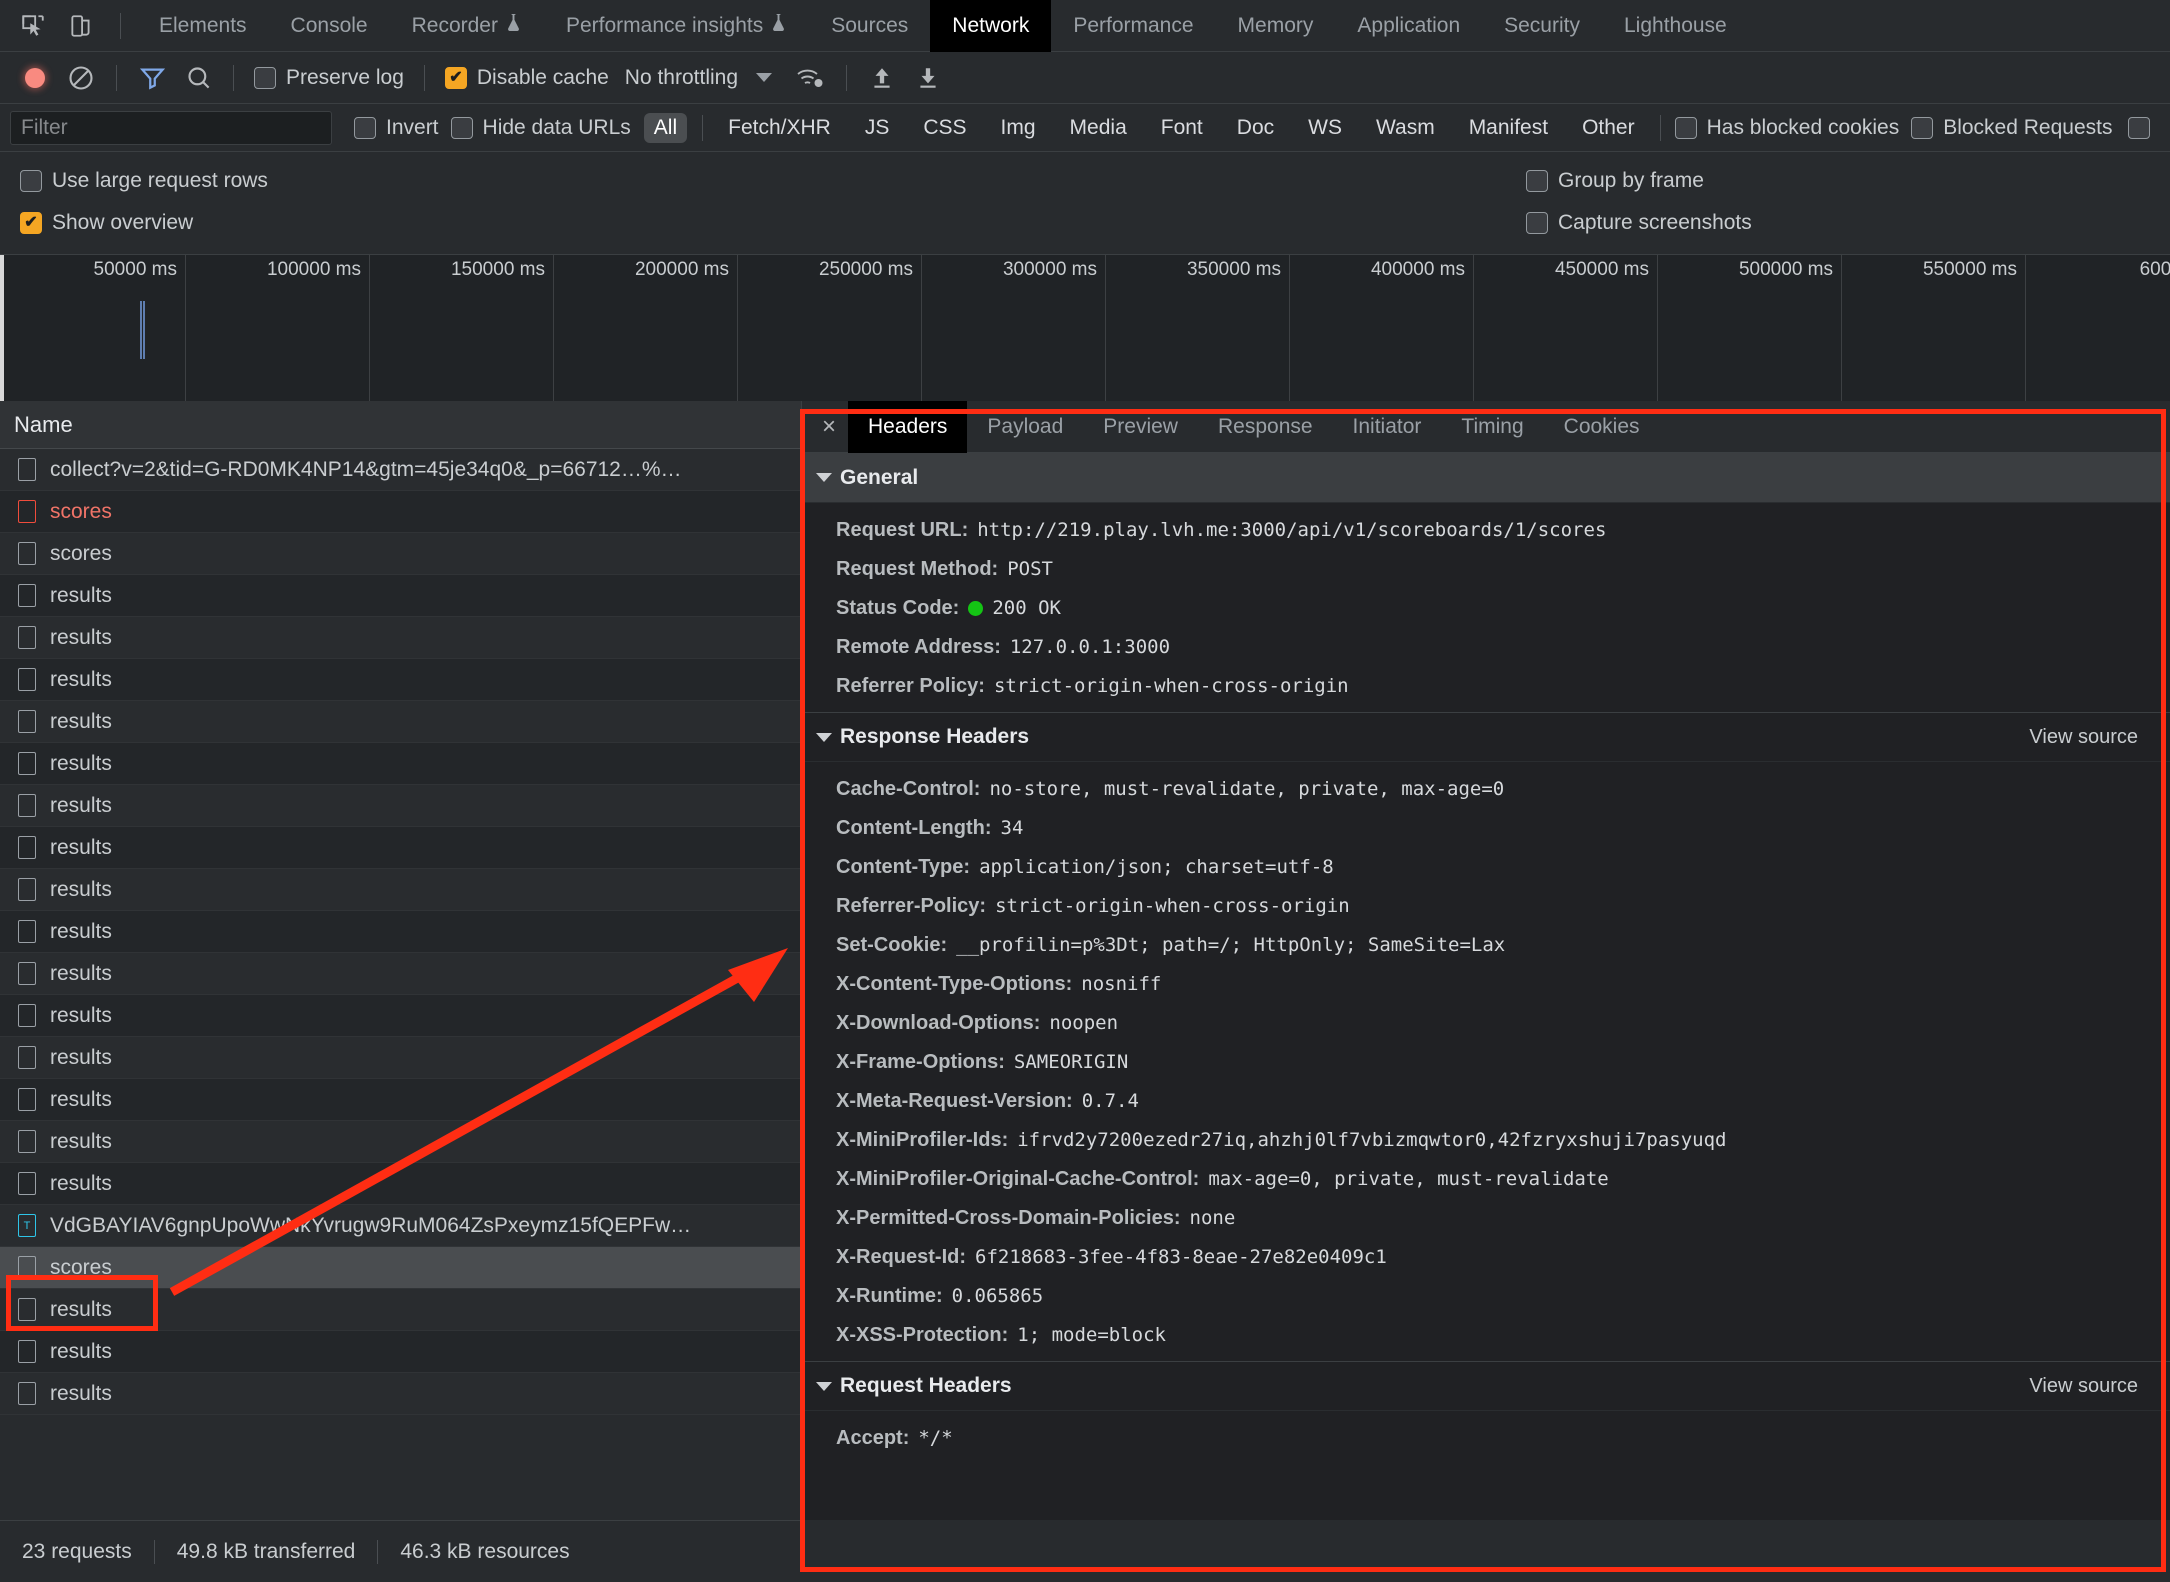 The height and width of the screenshot is (1582, 2170). Describe the element at coordinates (1537, 181) in the screenshot. I see `group-by-frame-checkbox` at that location.